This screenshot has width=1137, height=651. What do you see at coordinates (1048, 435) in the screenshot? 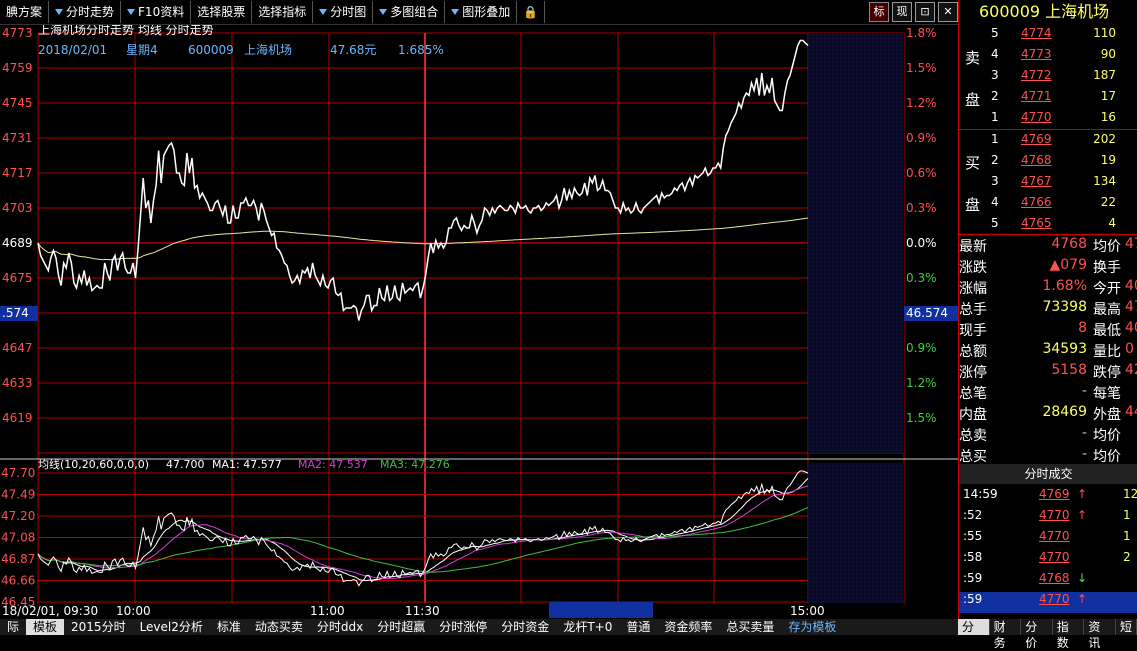
I see `stat-row: 总卖 - 均价` at bounding box center [1048, 435].